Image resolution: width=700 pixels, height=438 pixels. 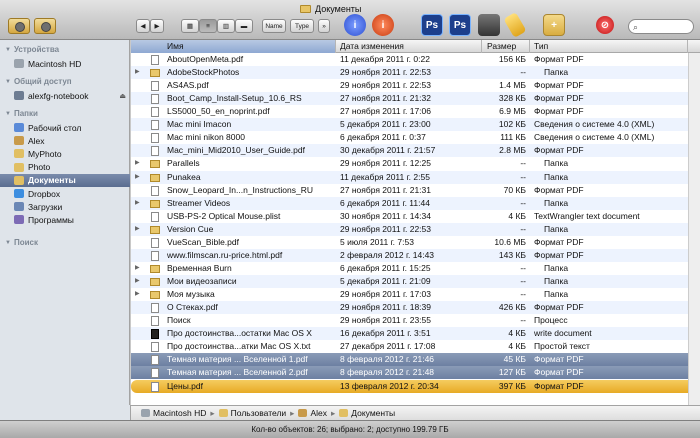 I want to click on table-row: Поиск 29 ноября 2011 г. 23:55 -- Процесс, so click(x=415, y=320).